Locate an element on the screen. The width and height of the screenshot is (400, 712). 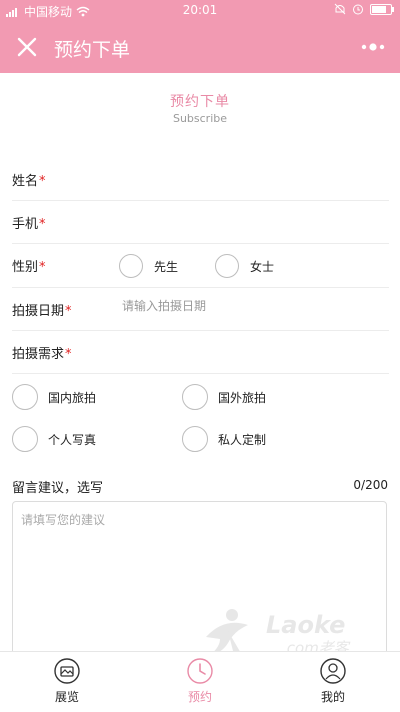
date-input: 请输入拍摄日期 is located at coordinates (164, 305).